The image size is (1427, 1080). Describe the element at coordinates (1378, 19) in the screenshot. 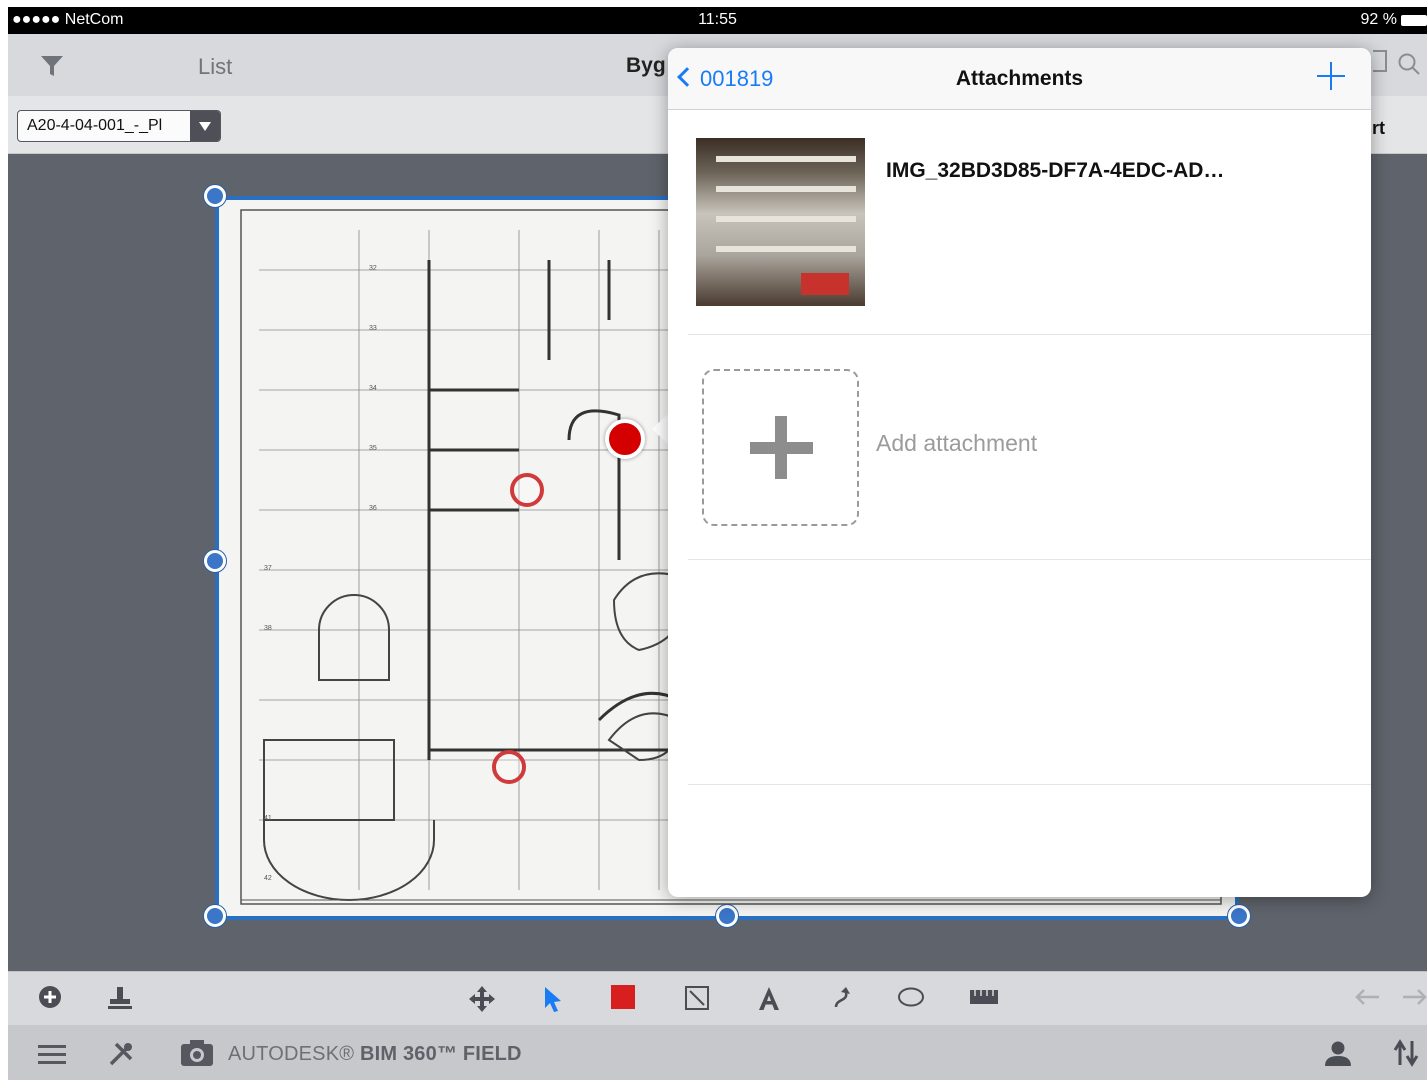

I see `battery-label: 92 %` at that location.